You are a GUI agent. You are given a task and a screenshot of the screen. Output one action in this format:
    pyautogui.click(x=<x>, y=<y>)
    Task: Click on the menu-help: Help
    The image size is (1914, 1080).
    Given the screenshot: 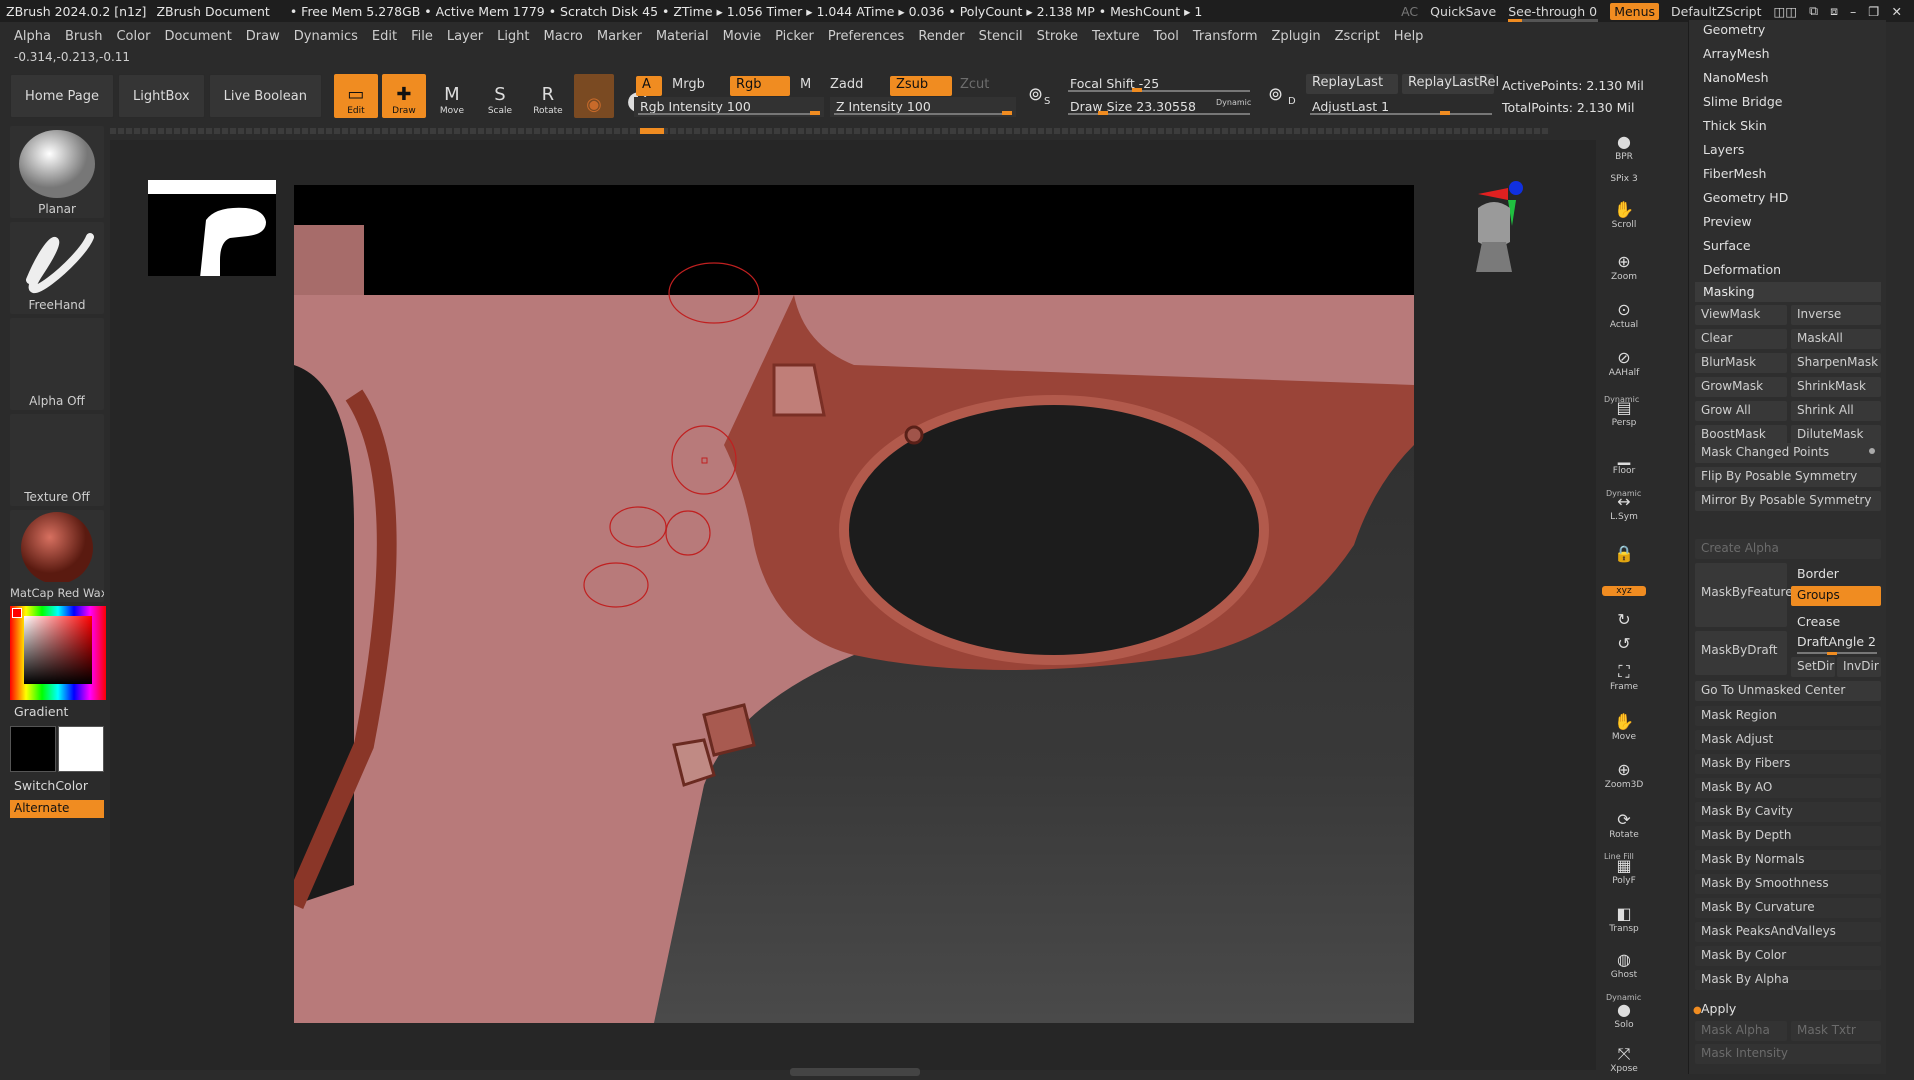 What is the action you would take?
    pyautogui.click(x=1409, y=36)
    